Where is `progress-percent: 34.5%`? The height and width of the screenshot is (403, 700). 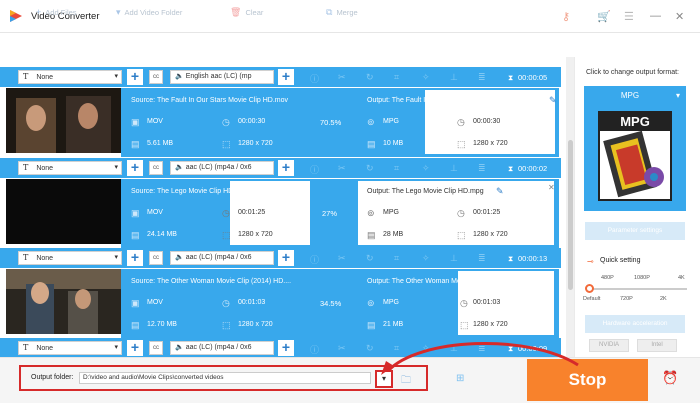
progress-percent: 34.5% is located at coordinates (331, 303).